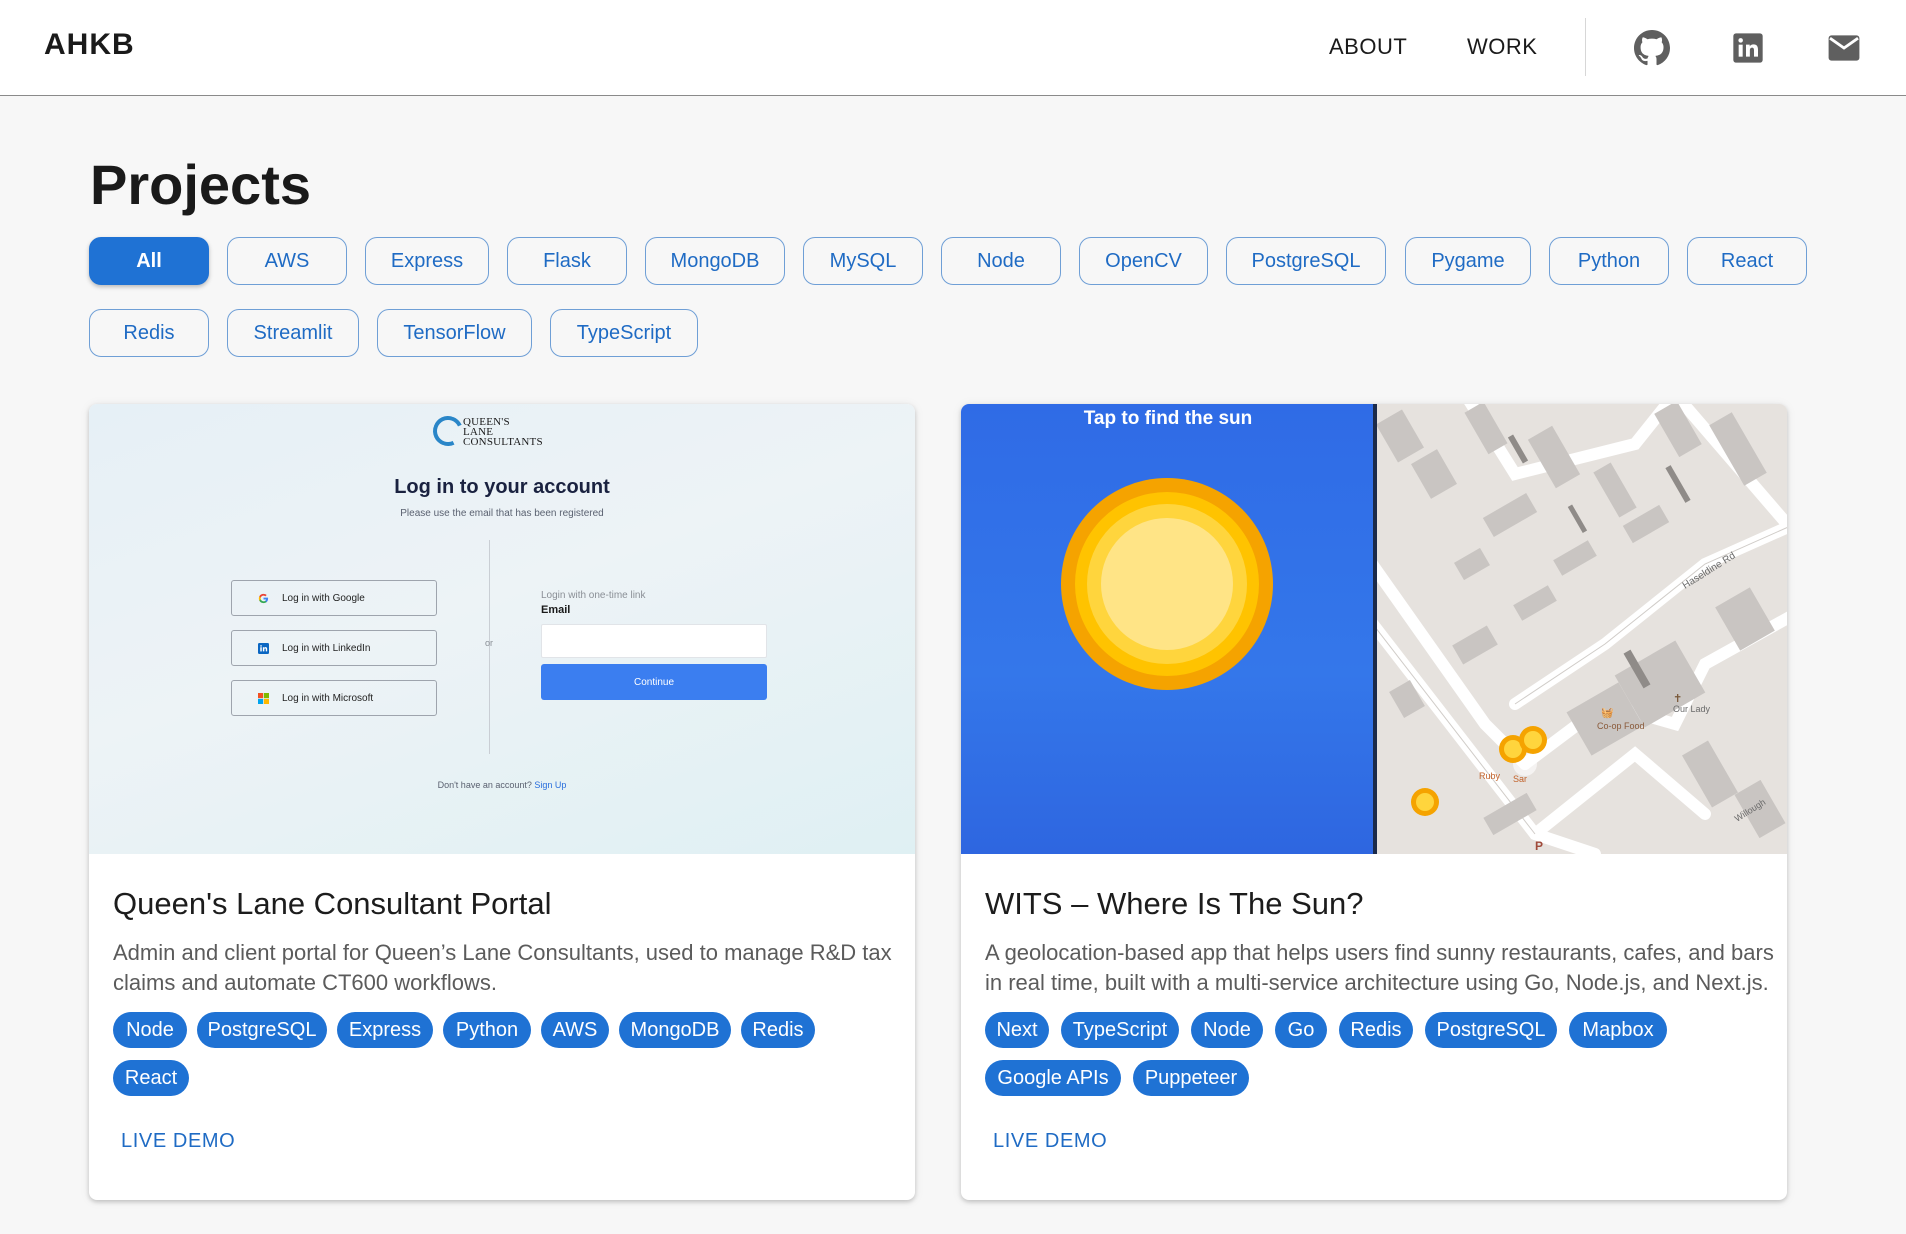 The image size is (1906, 1234). Describe the element at coordinates (454, 333) in the screenshot. I see `filter-chip-tensorflow: TensorFlow` at that location.